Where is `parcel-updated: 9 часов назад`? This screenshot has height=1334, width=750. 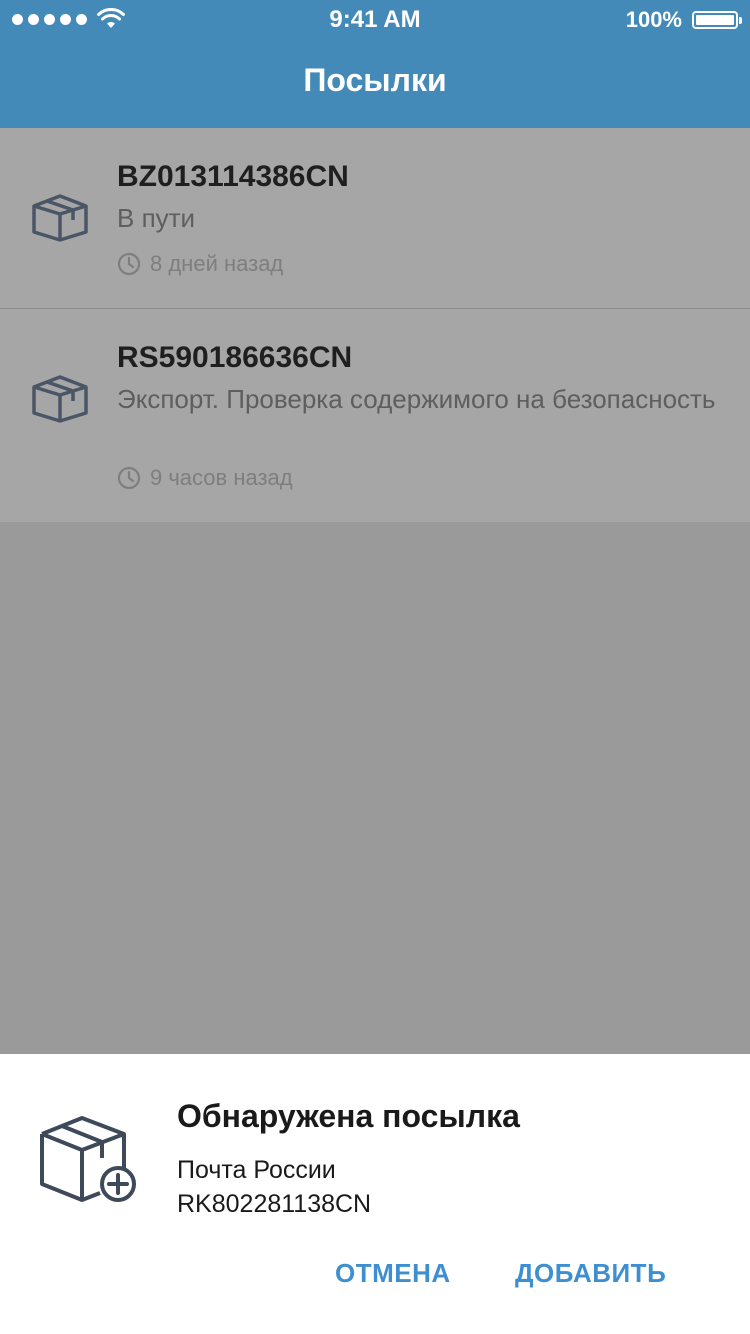 parcel-updated: 9 часов назад is located at coordinates (205, 478).